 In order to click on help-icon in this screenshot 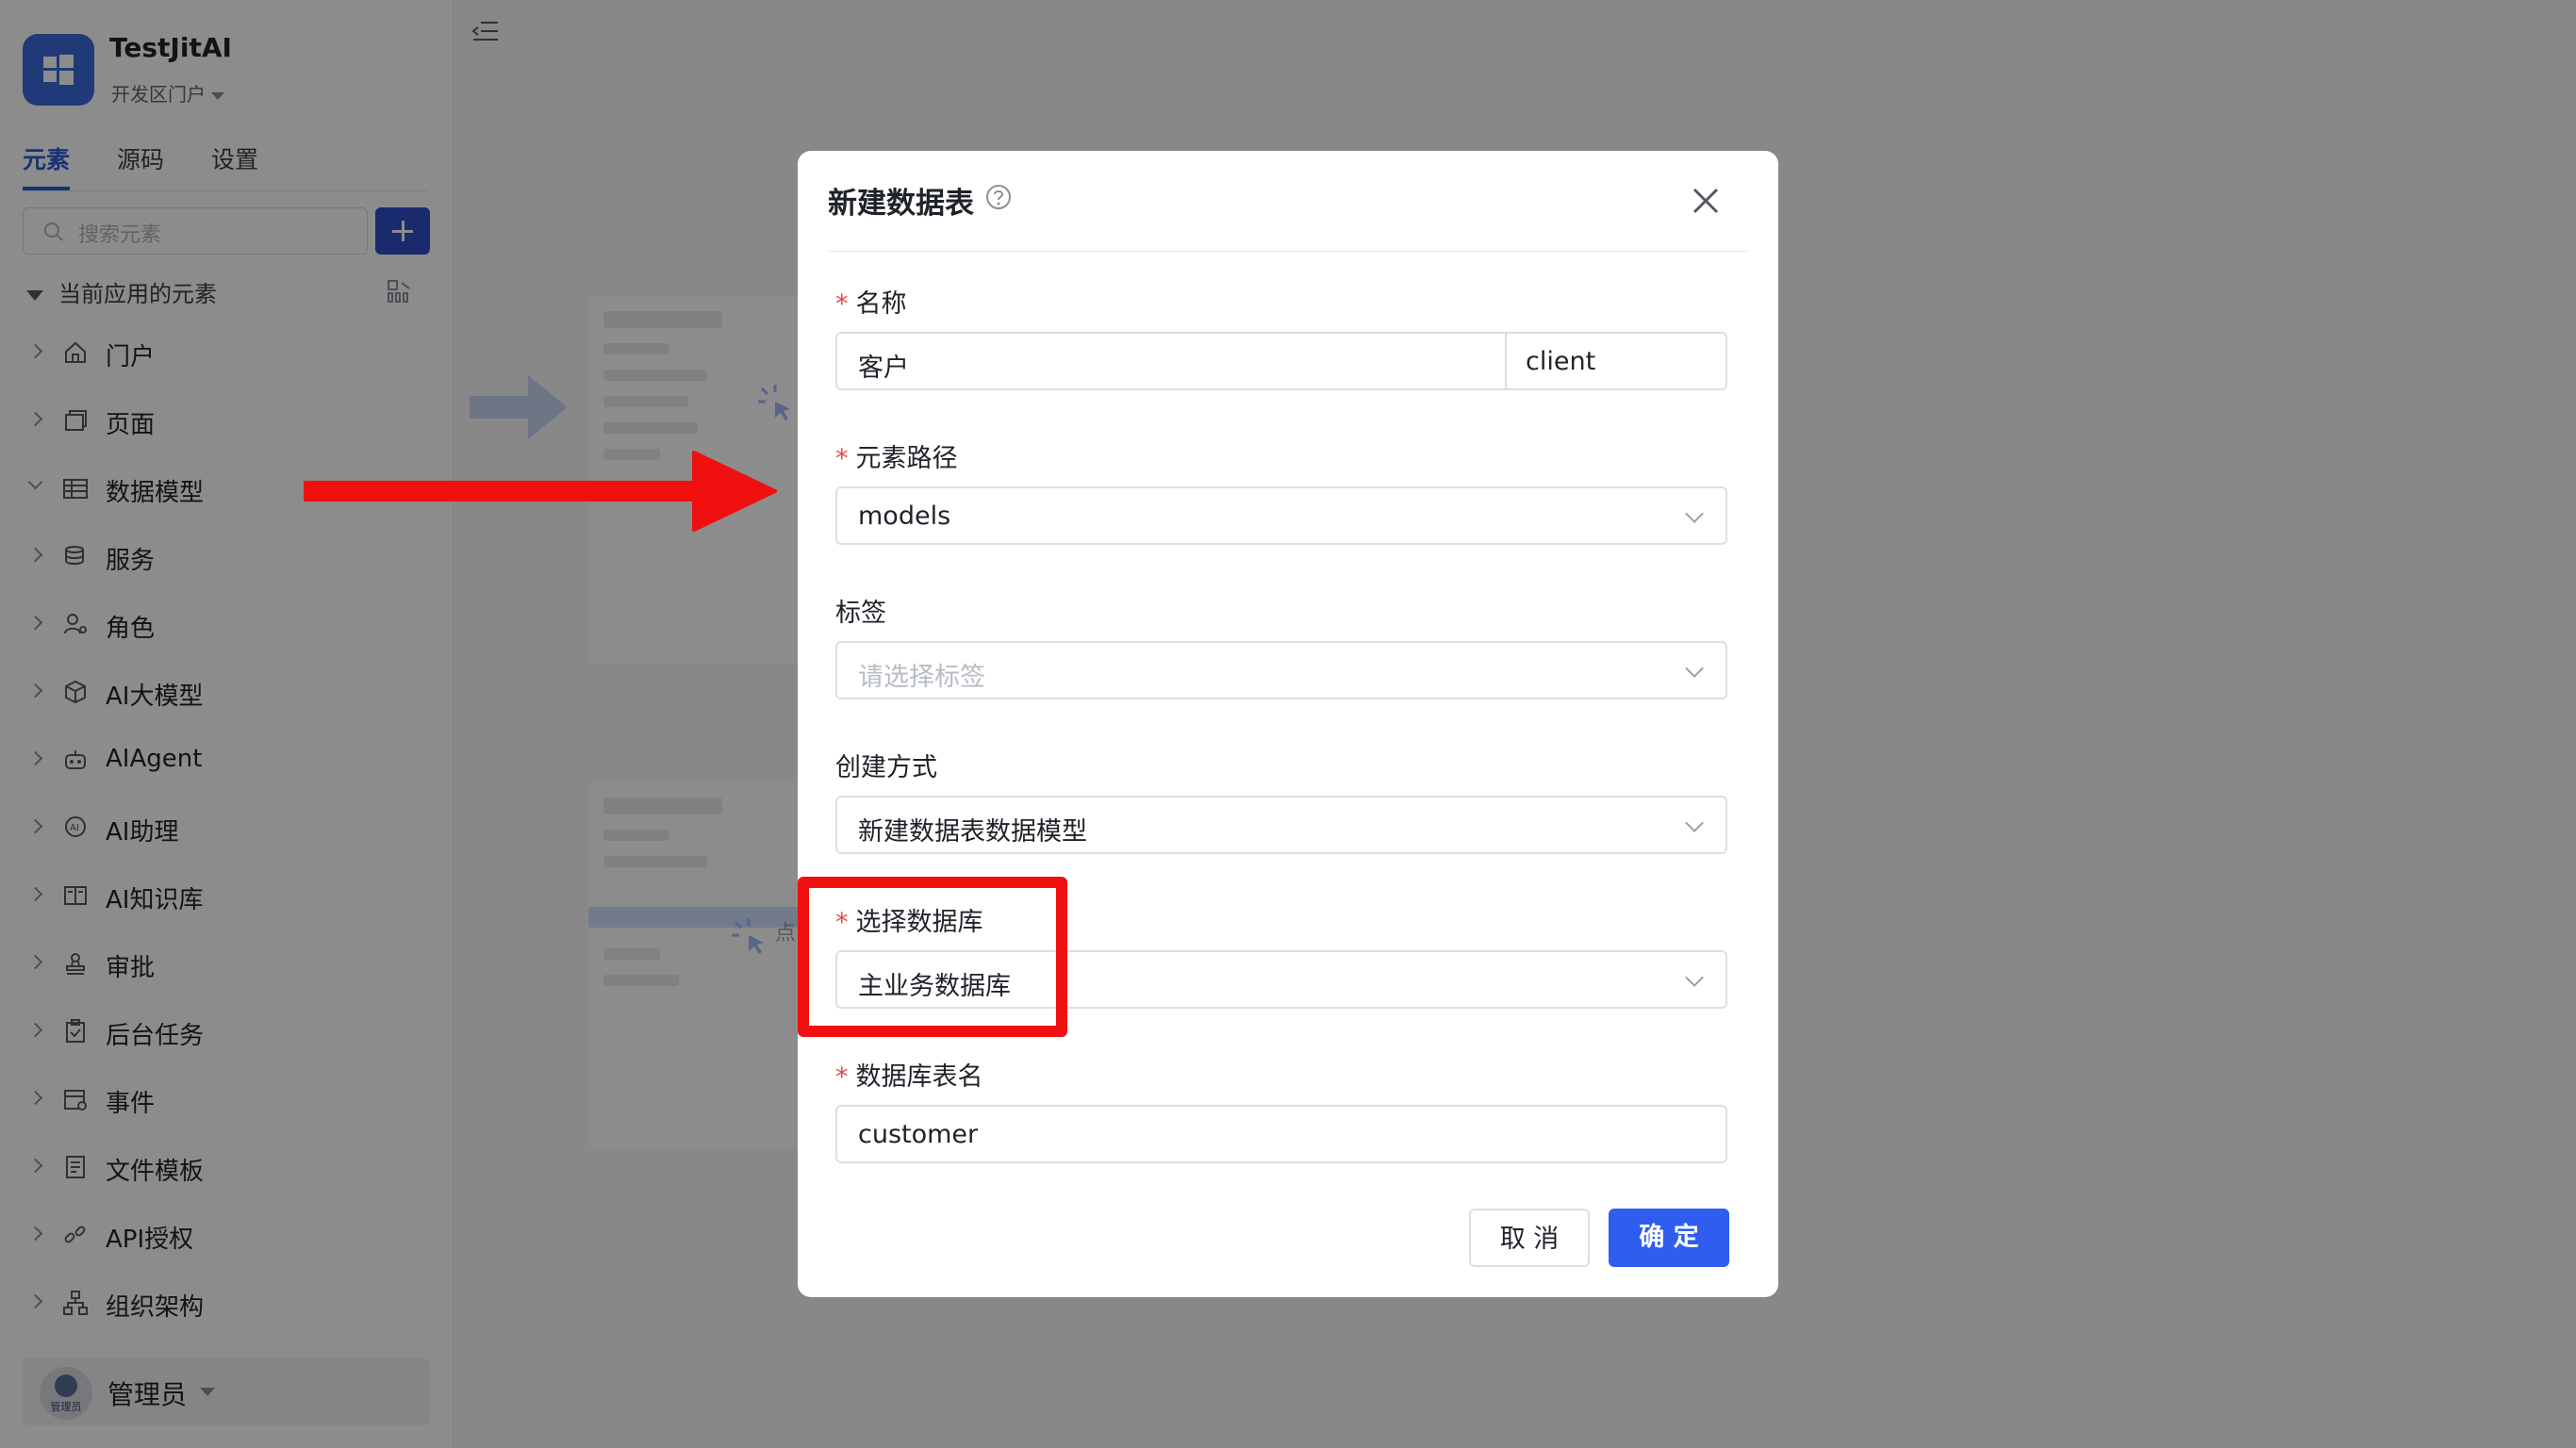, I will do `click(998, 197)`.